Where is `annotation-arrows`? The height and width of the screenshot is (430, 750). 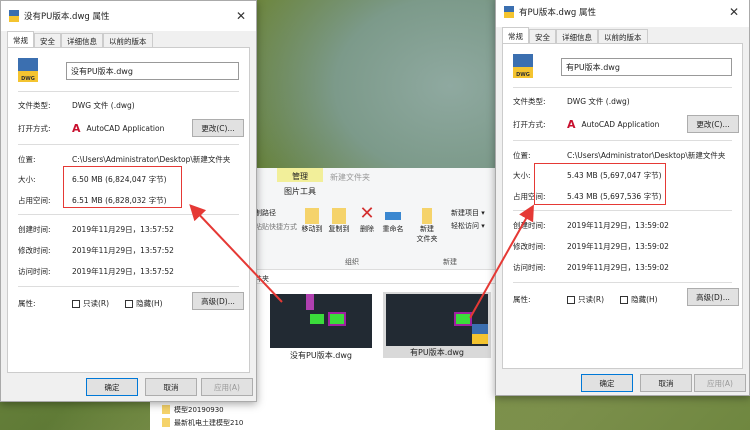
annotation-arrows is located at coordinates (361, 261).